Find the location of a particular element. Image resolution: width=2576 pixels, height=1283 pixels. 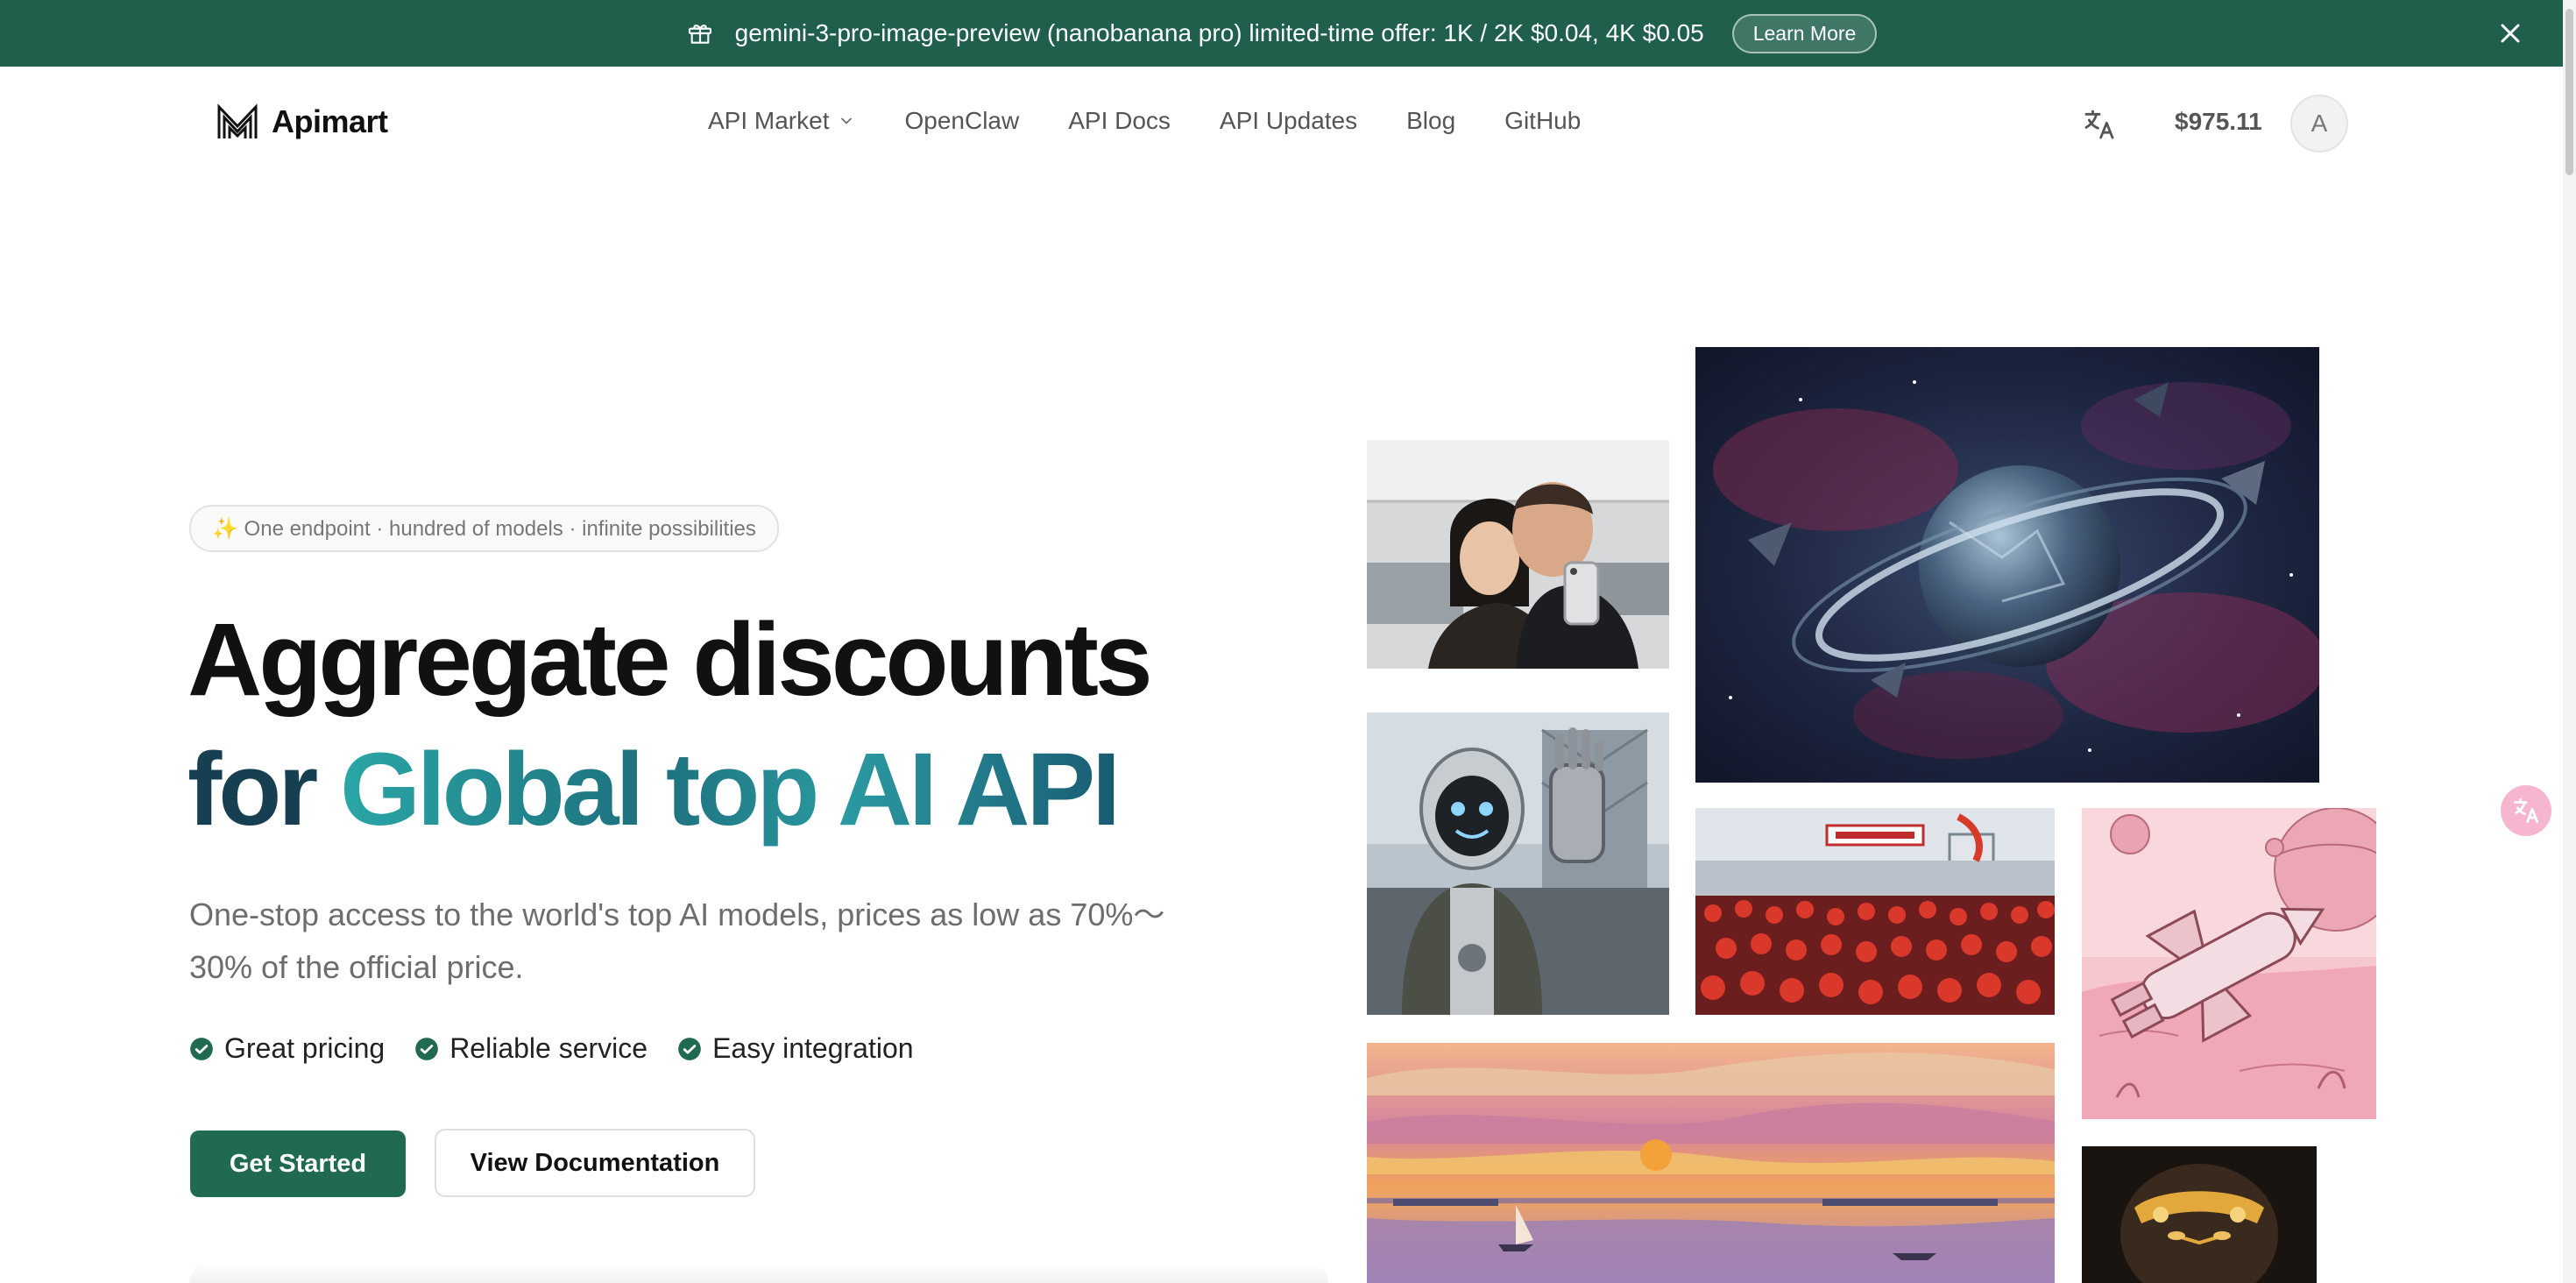

hero-headline-line2: for Global top AI API is located at coordinates (654, 789).